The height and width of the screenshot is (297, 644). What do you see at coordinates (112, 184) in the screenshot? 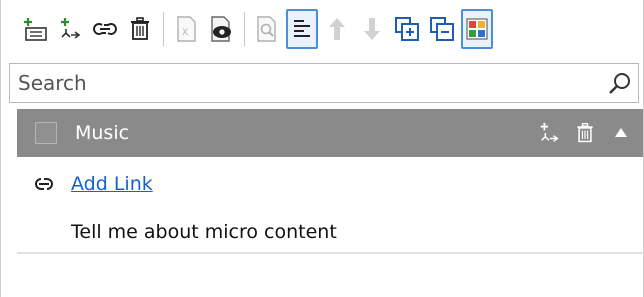
I see `add-link-link: Add Link` at bounding box center [112, 184].